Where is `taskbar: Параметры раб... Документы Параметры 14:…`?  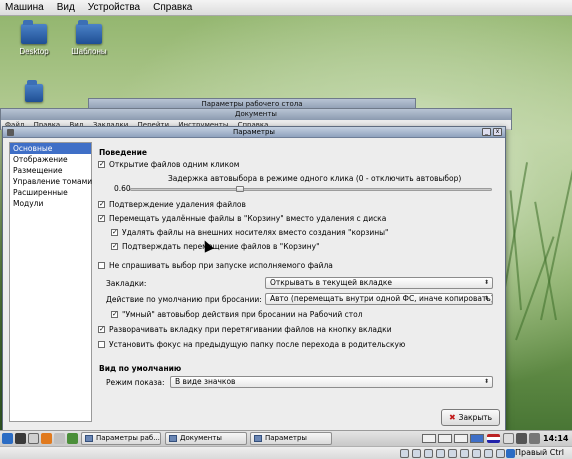
taskbar: Параметры раб... Документы Параметры 14:… is located at coordinates (286, 438).